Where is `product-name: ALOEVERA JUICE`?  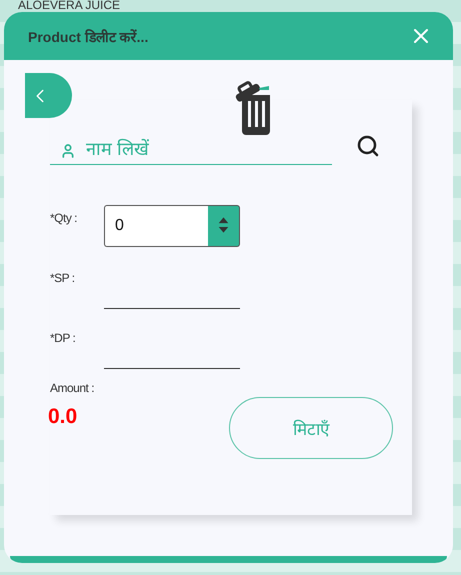 product-name: ALOEVERA JUICE is located at coordinates (69, 5).